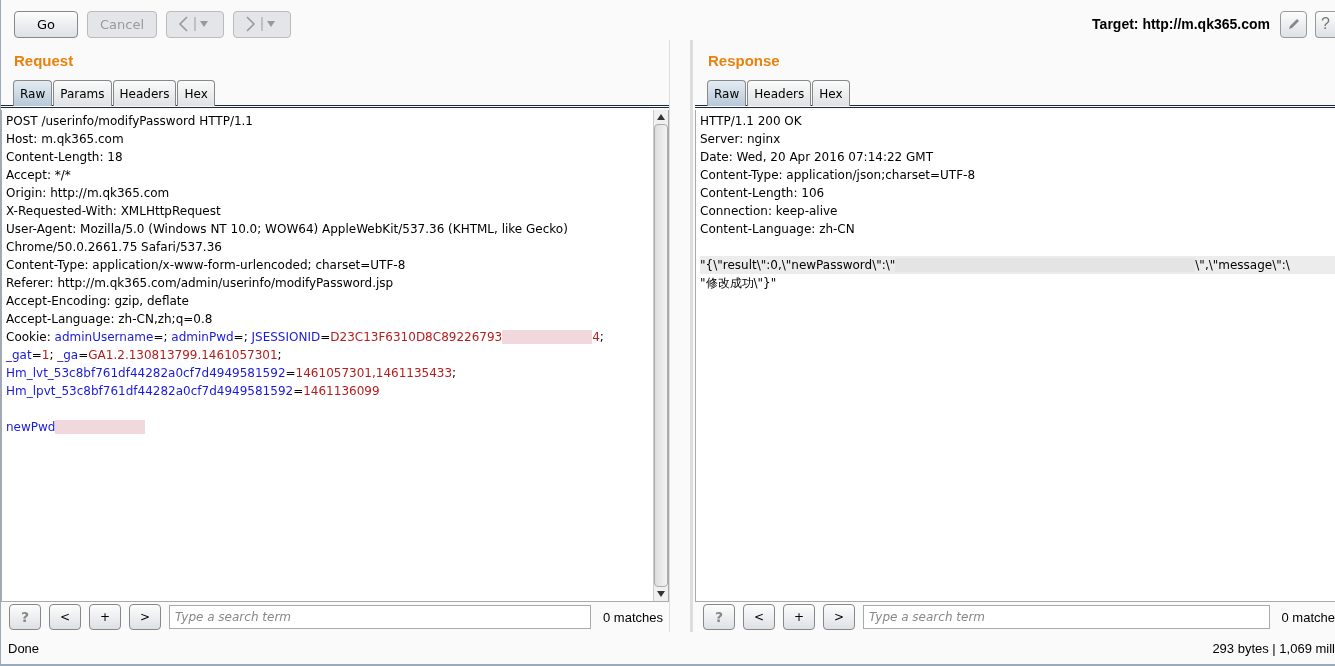 The width and height of the screenshot is (1335, 666). I want to click on param-name: _ga, so click(68, 355).